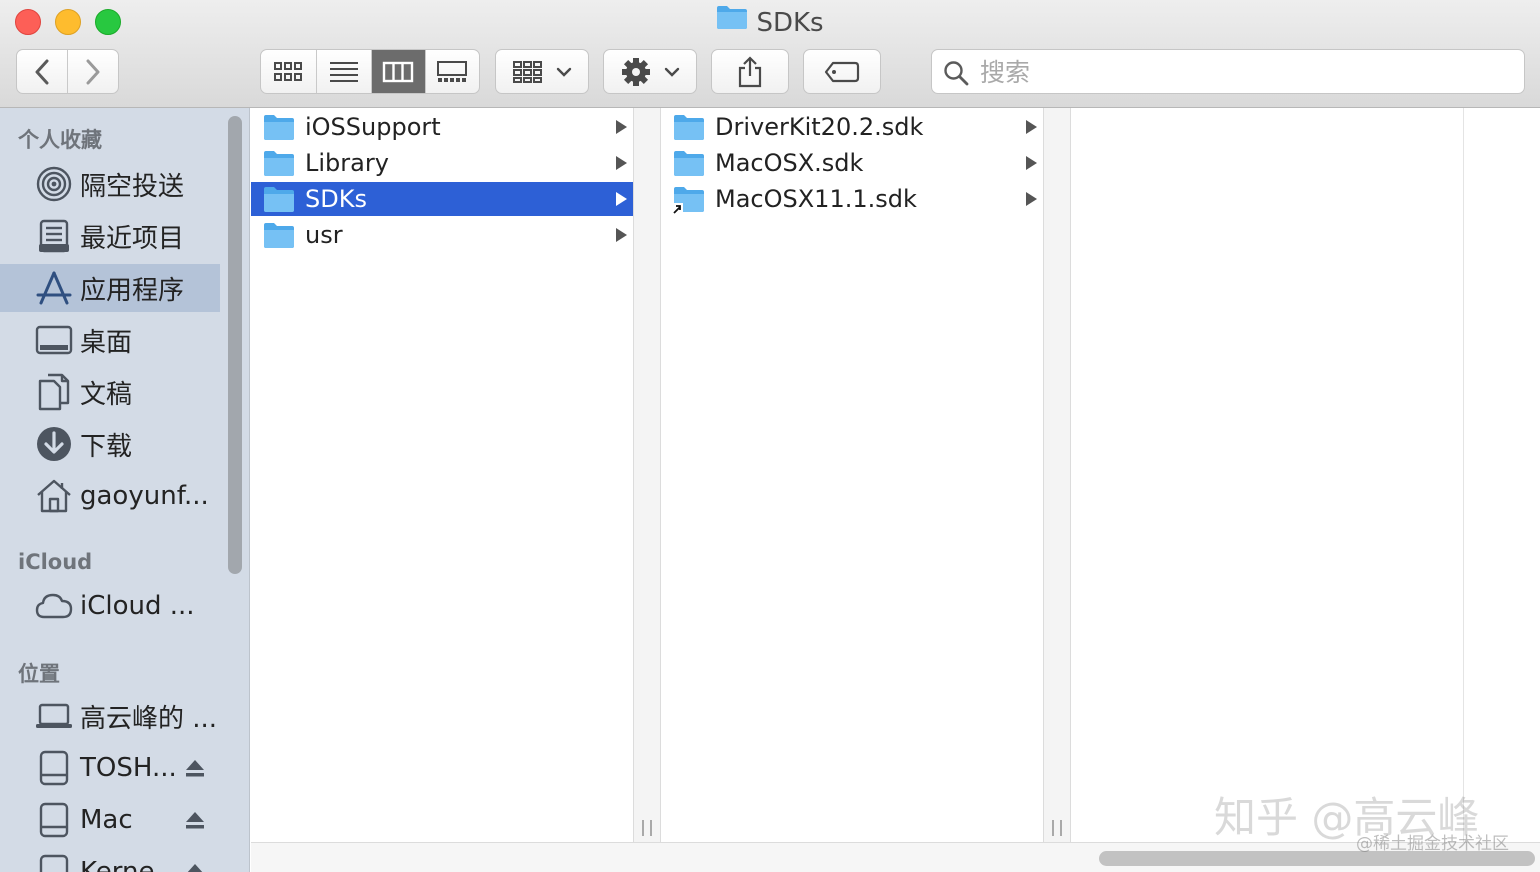 The height and width of the screenshot is (872, 1540). What do you see at coordinates (324, 235) in the screenshot?
I see `item-name: usr` at bounding box center [324, 235].